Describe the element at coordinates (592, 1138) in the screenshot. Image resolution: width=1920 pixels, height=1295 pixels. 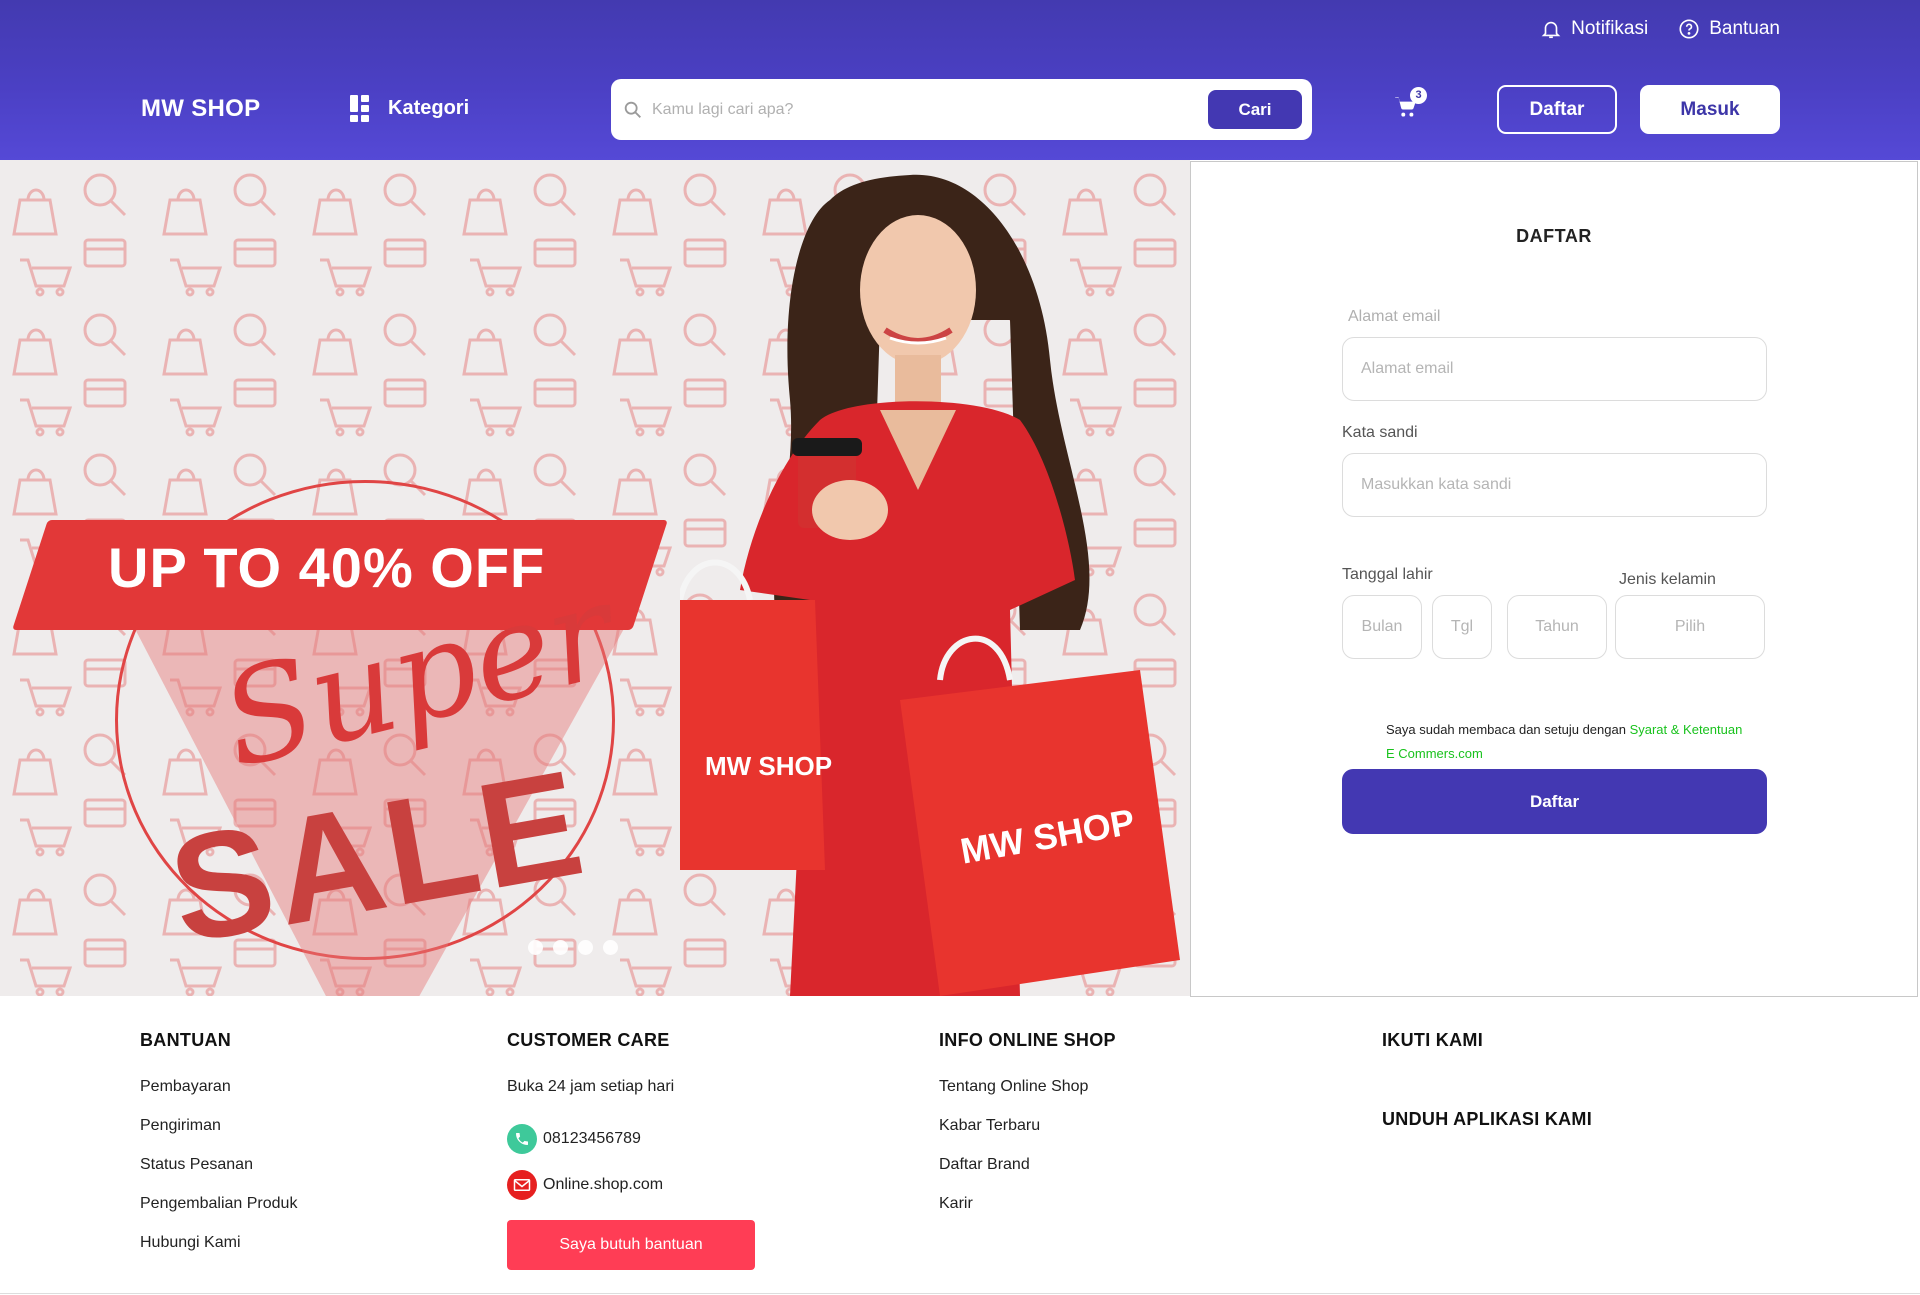
I see `care-phone-number: 08123456789` at that location.